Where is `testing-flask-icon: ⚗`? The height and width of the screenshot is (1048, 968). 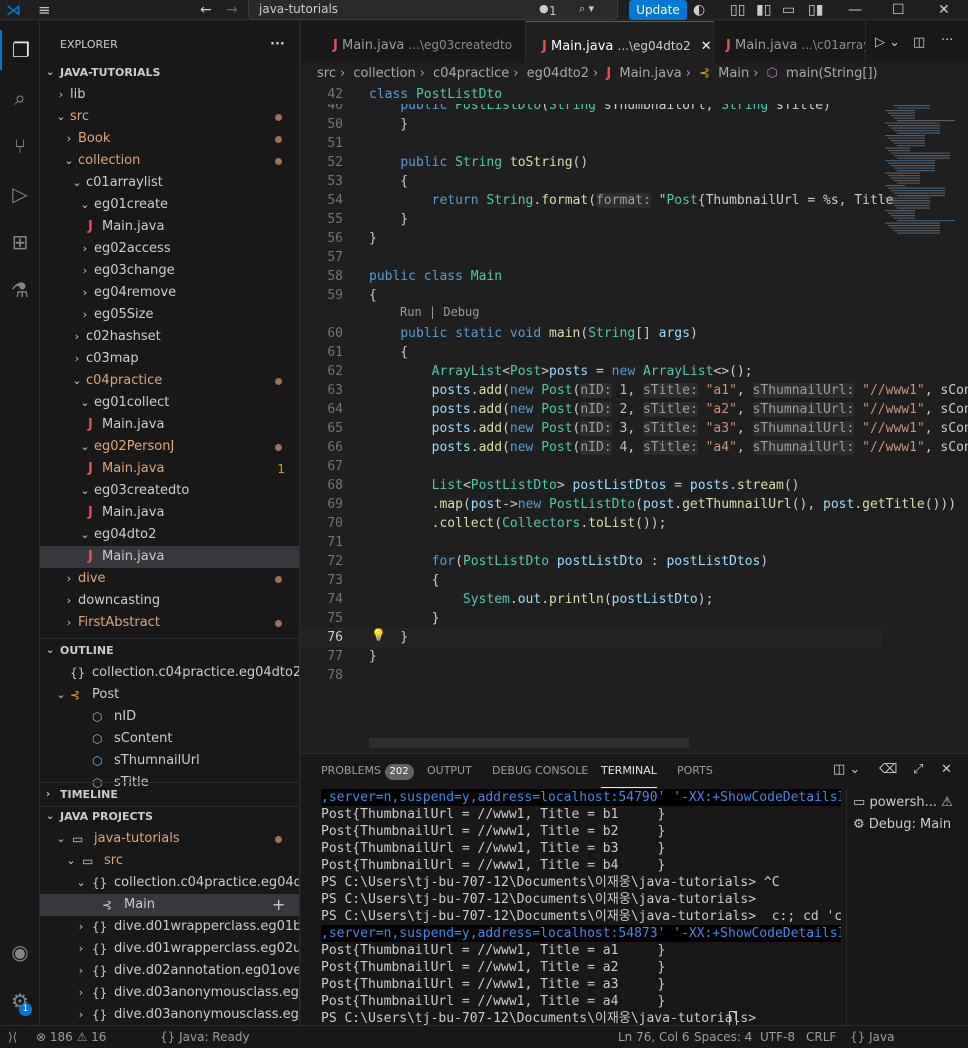 testing-flask-icon: ⚗ is located at coordinates (20, 290).